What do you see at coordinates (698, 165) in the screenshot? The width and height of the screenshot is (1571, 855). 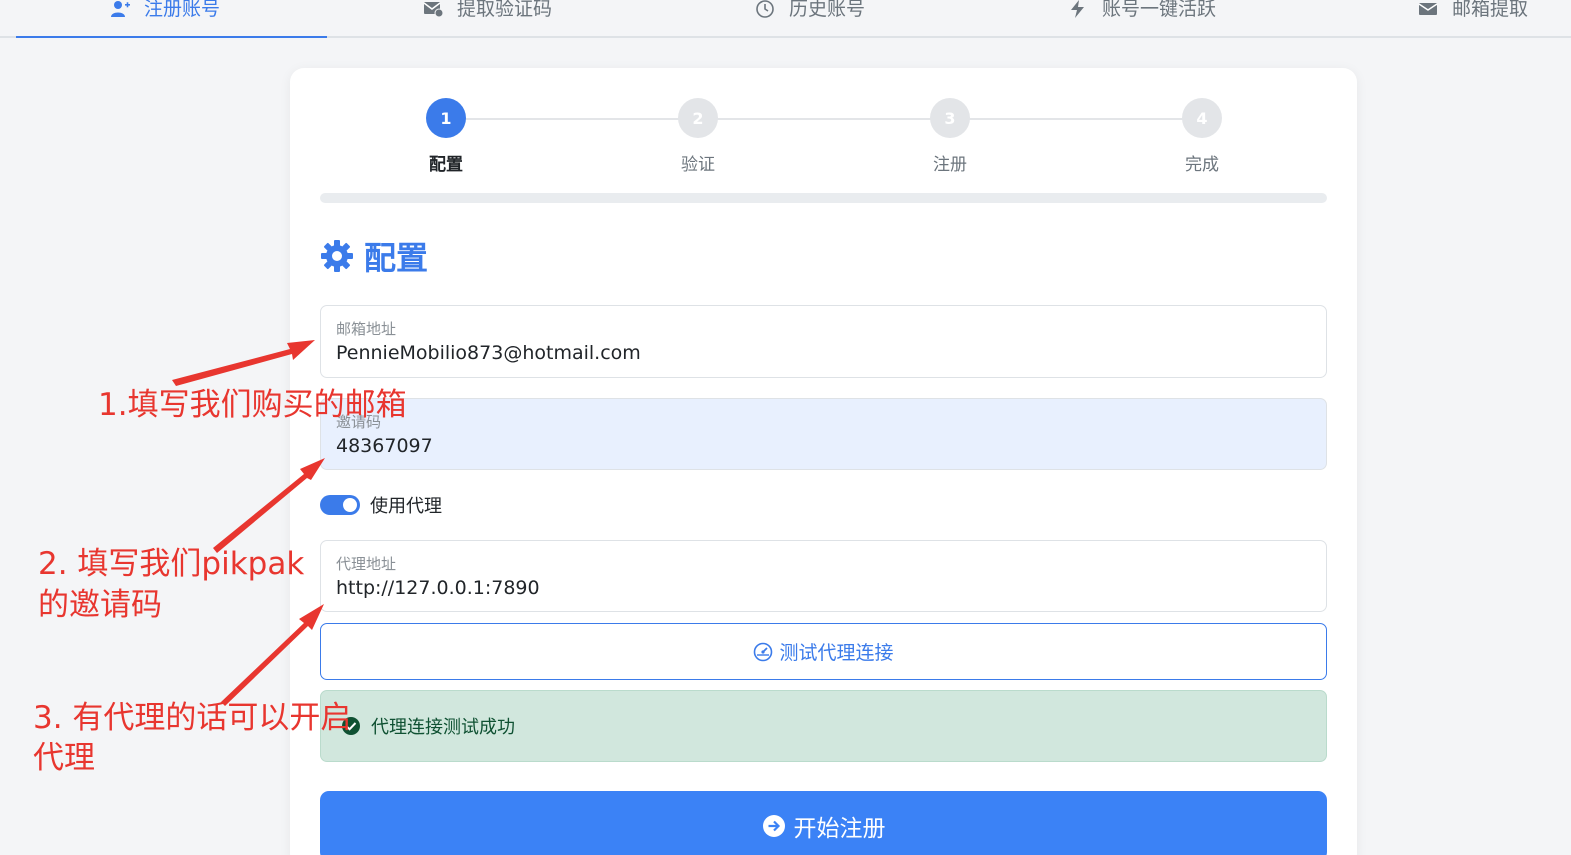 I see `step-label: 验证` at bounding box center [698, 165].